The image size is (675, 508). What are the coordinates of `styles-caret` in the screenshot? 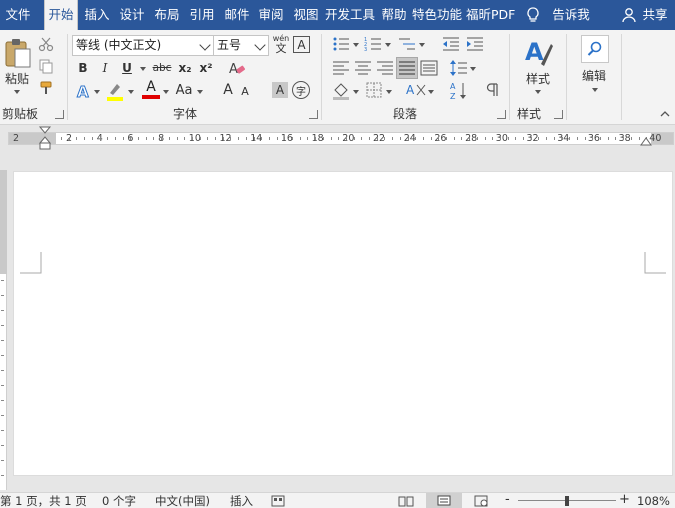 It's located at (538, 92).